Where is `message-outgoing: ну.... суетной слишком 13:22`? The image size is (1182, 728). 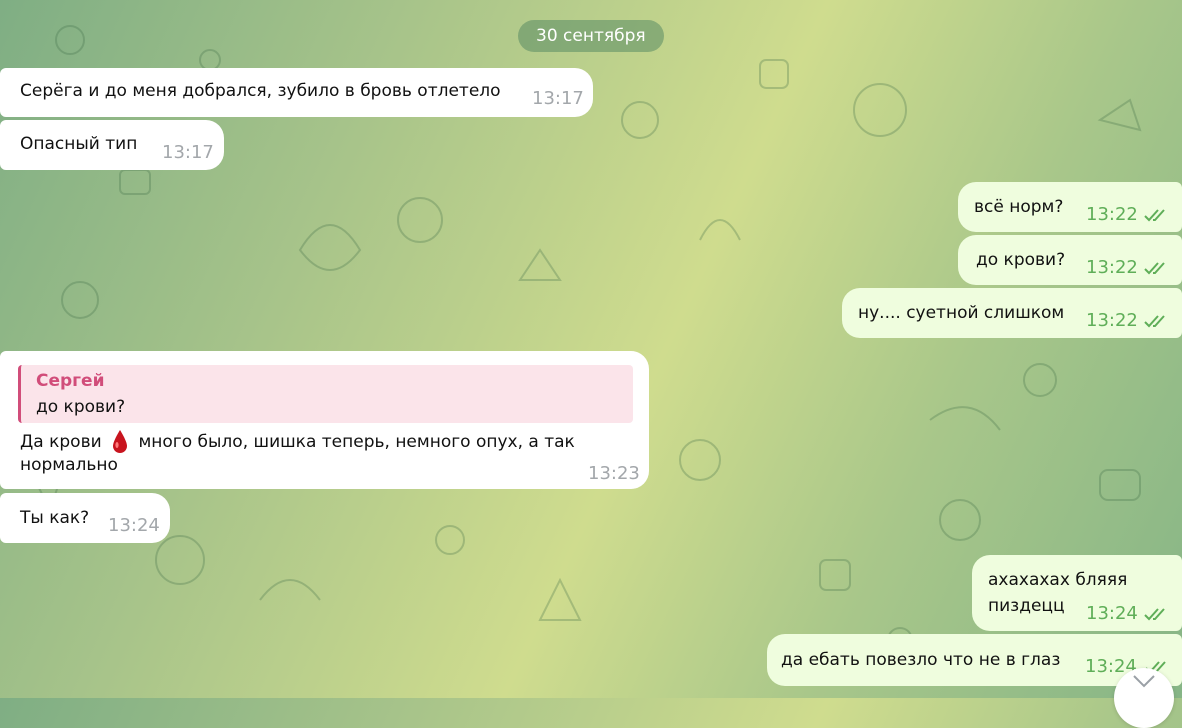 message-outgoing: ну.... суетной слишком 13:22 is located at coordinates (1012, 313).